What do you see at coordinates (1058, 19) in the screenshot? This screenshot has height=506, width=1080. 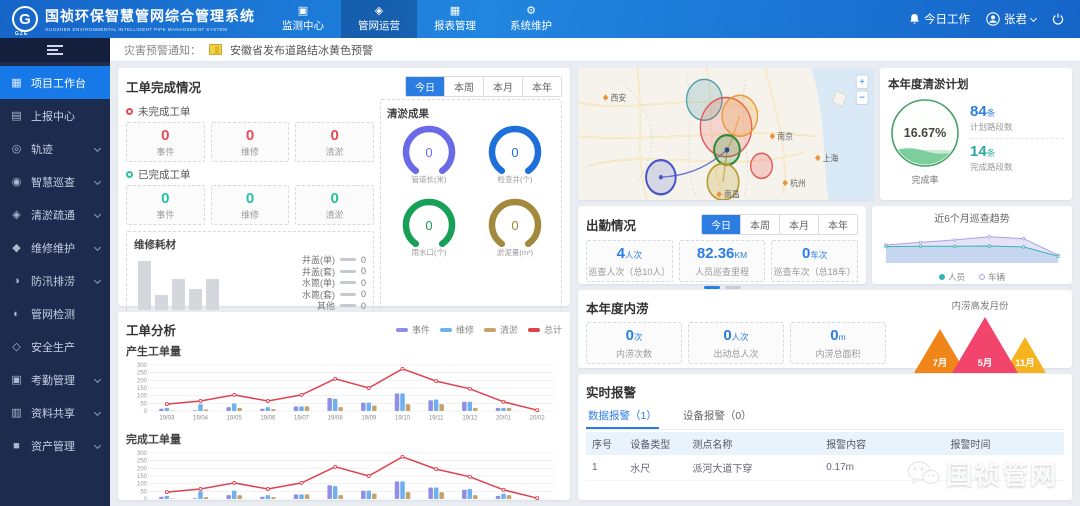 I see `logout-button` at bounding box center [1058, 19].